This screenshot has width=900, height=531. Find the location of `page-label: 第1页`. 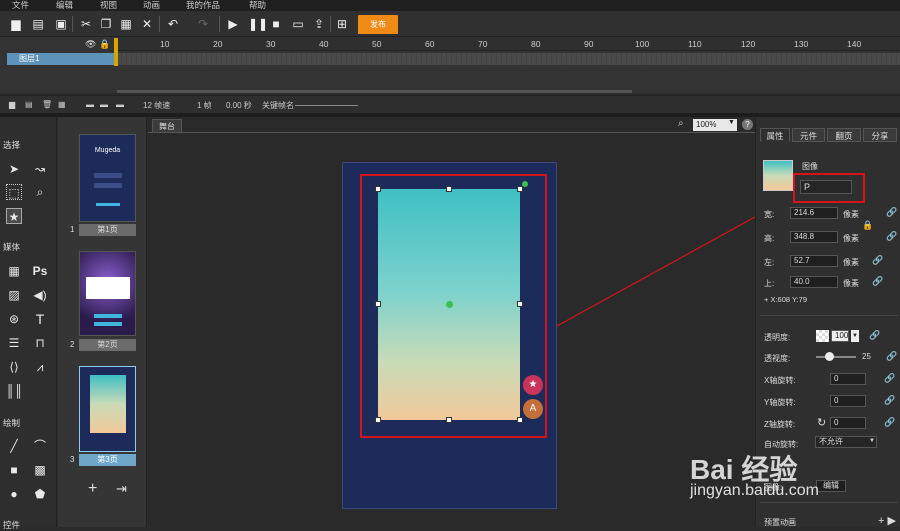

page-label: 第1页 is located at coordinates (107, 230).